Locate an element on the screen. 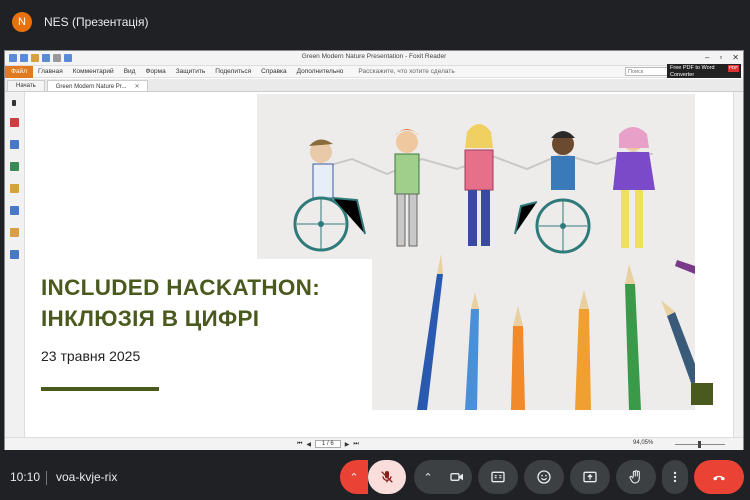 The height and width of the screenshot is (500, 750). menu-share: Поделиться is located at coordinates (233, 71).